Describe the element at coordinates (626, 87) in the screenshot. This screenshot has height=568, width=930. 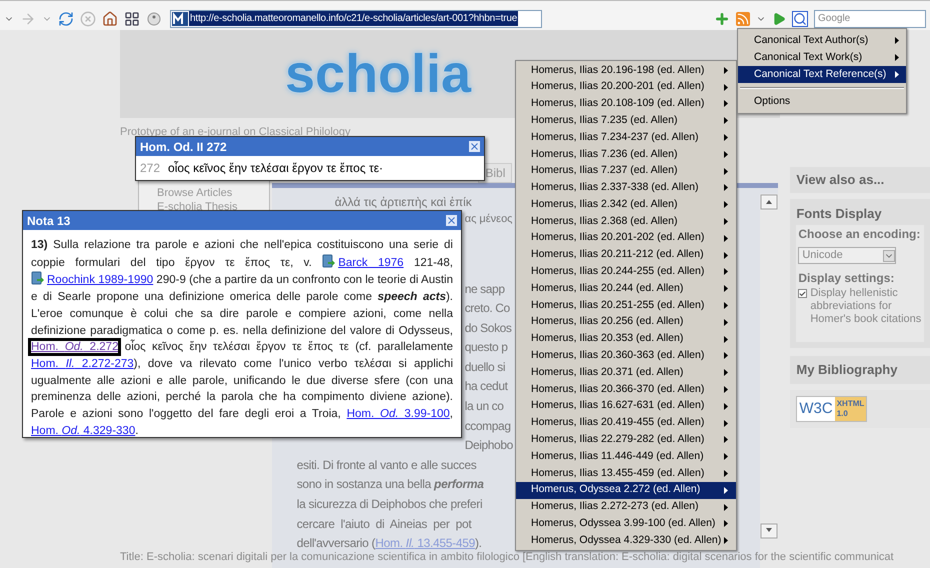
I see `menu-item: Homerus, Ilias 20.200-201 (ed. Allen)` at that location.